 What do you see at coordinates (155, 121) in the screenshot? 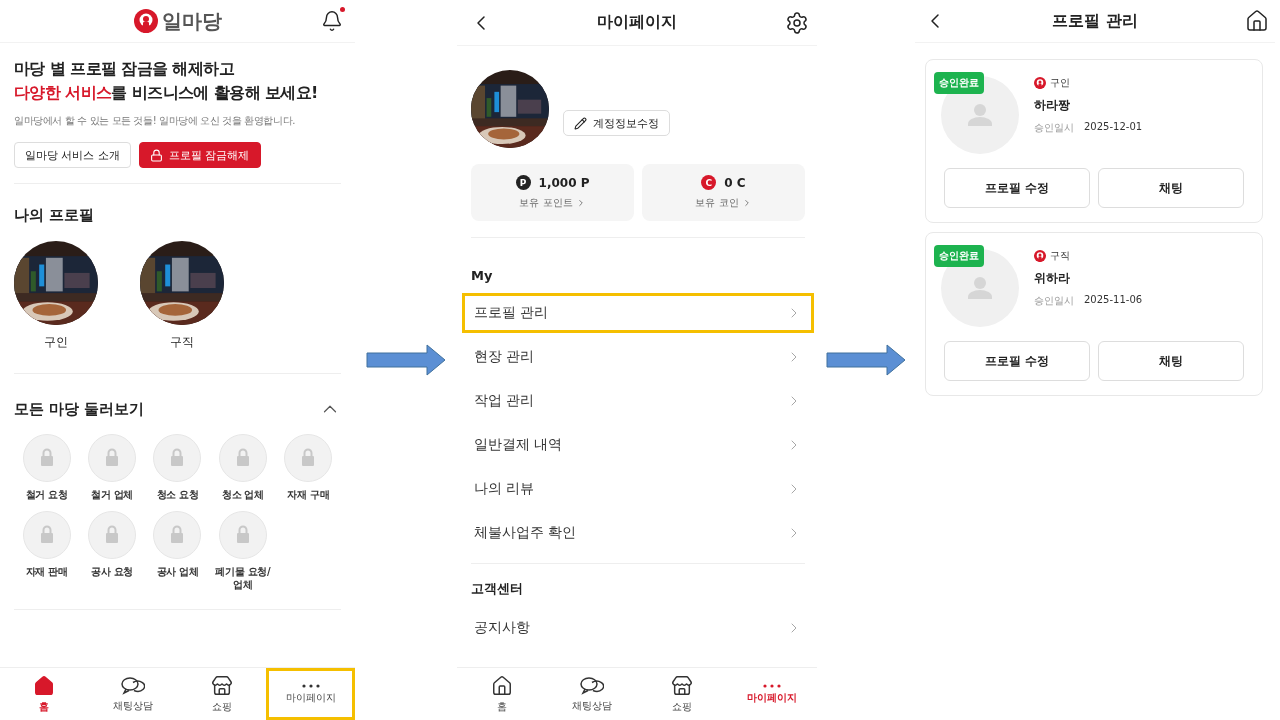
I see `subtitle: 일마당에서 할 수 있는 모든 것들! 일마당에 오신 것을 환영합니다.` at bounding box center [155, 121].